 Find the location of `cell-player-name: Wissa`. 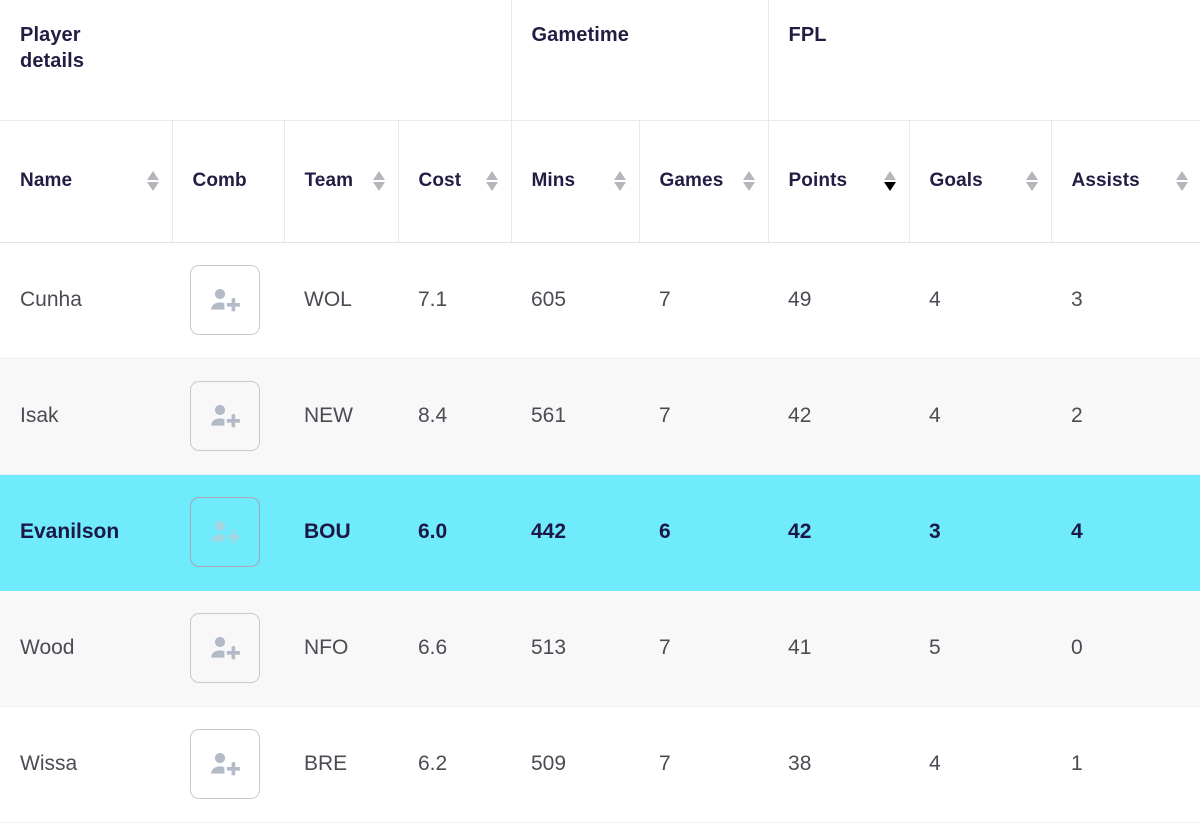

cell-player-name: Wissa is located at coordinates (86, 764).